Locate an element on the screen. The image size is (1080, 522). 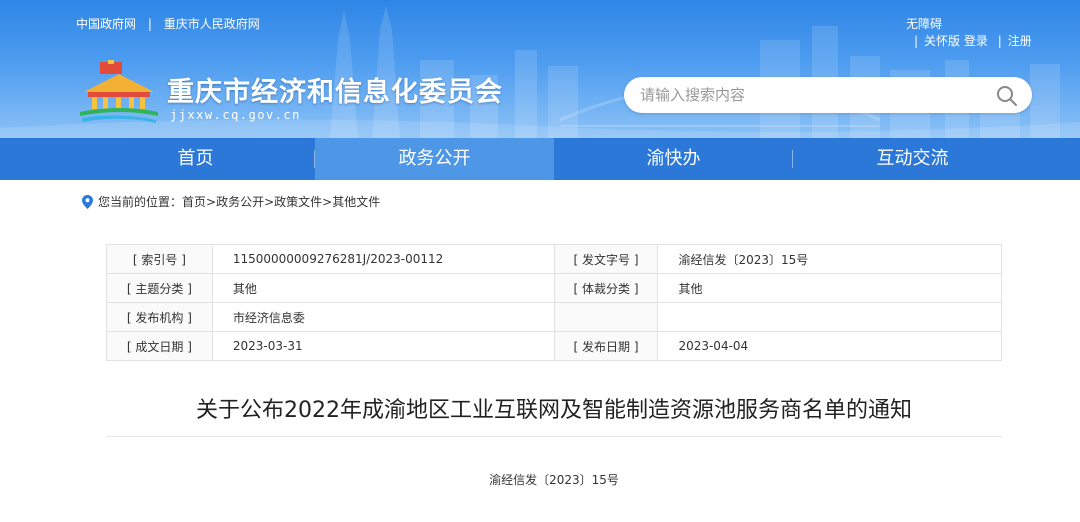
search-icon is located at coordinates (1007, 96).